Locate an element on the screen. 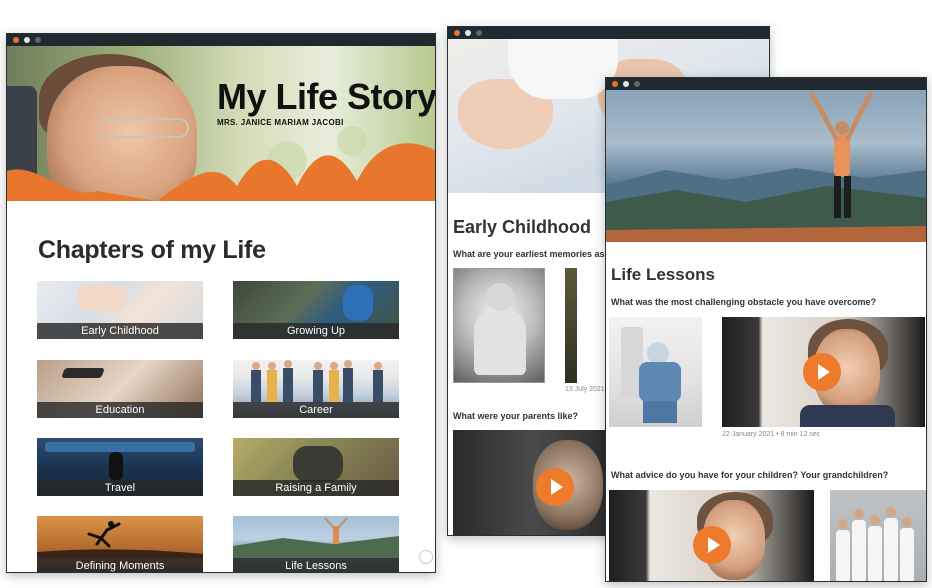 This screenshot has width=932, height=588. mountain-landscape is located at coordinates (766, 166).